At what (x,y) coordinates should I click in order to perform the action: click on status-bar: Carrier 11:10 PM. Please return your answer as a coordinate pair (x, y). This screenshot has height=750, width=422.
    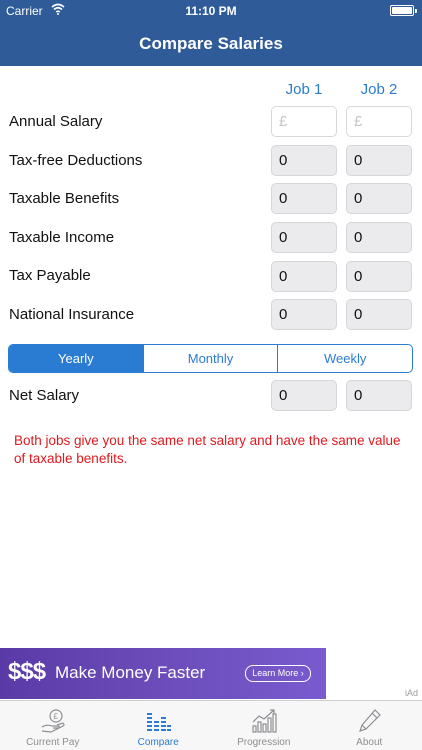
    Looking at the image, I should click on (211, 11).